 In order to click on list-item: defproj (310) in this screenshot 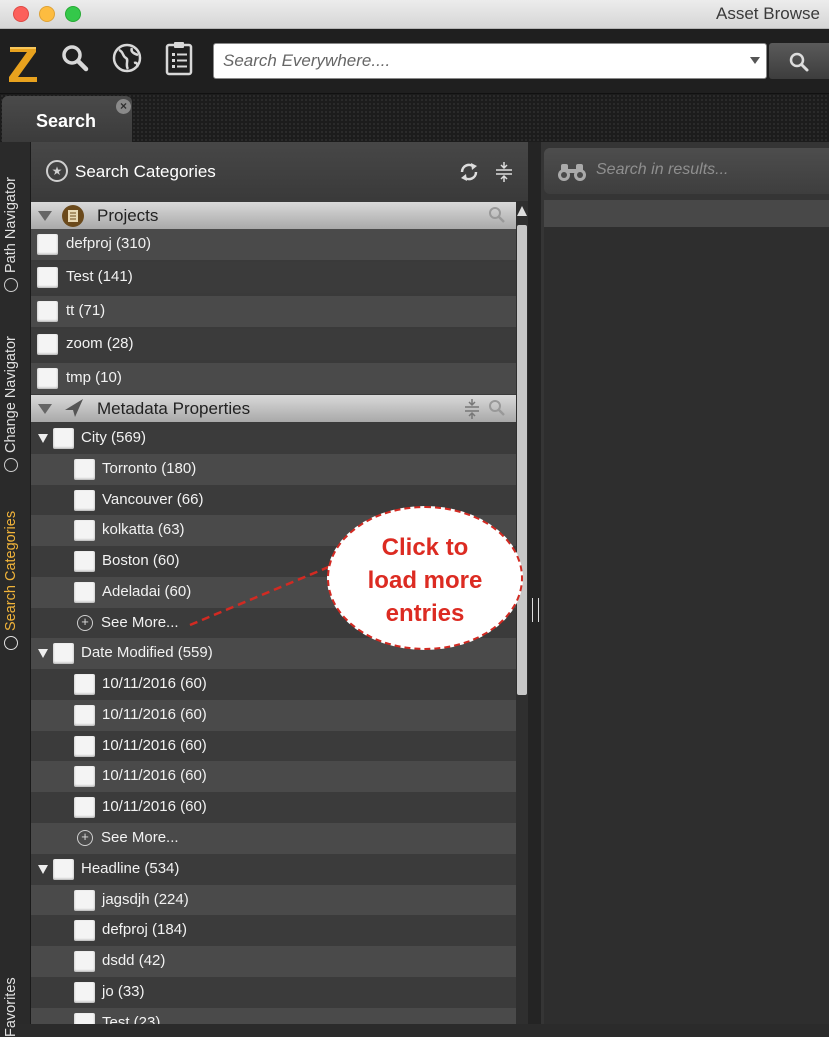, I will do `click(273, 244)`.